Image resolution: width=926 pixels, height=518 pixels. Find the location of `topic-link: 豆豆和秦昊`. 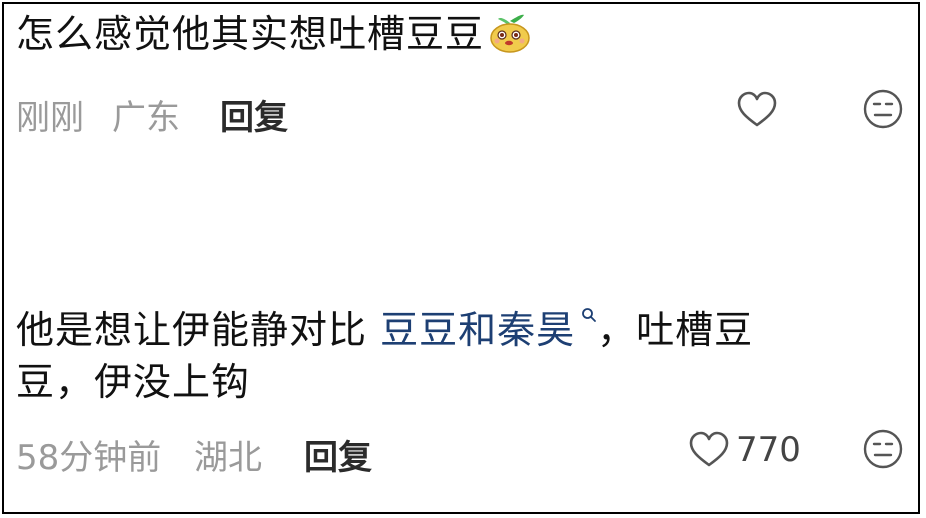

topic-link: 豆豆和秦昊 is located at coordinates (477, 330).